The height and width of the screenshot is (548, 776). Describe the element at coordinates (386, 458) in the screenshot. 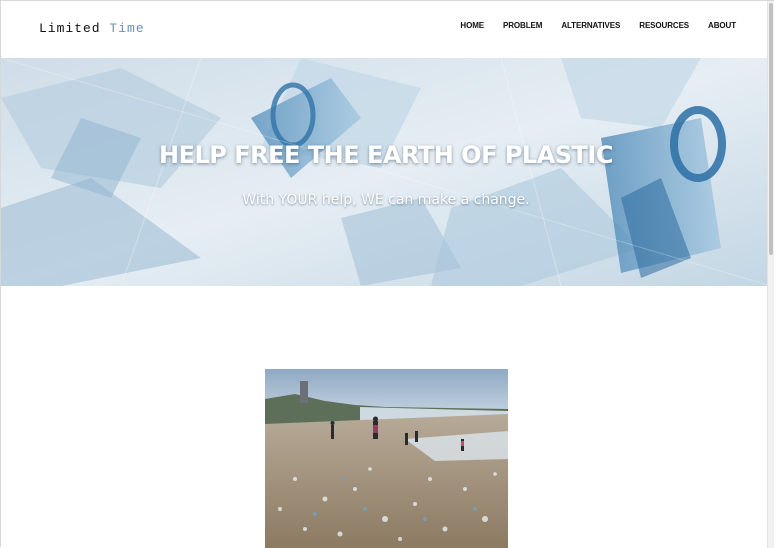

I see `beach-pollution-image` at that location.